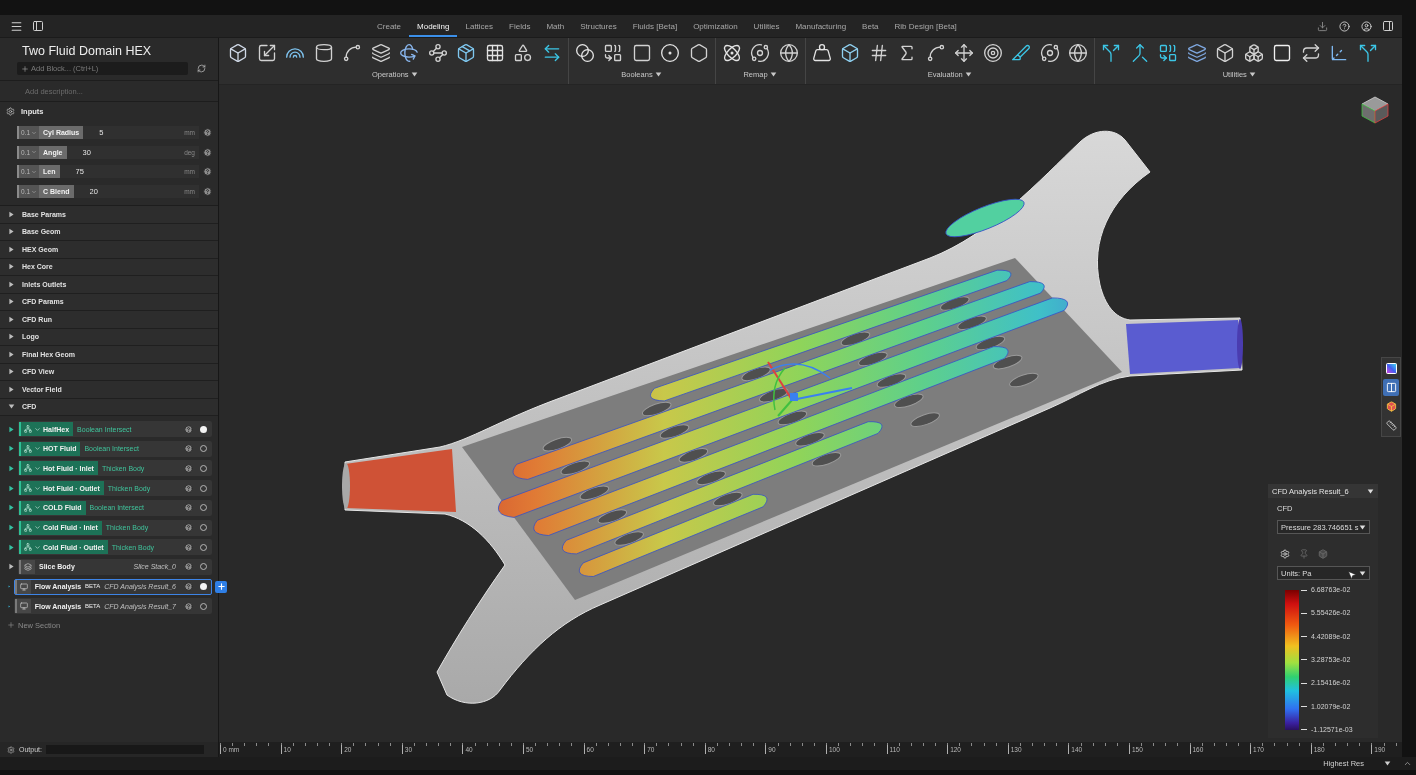  Describe the element at coordinates (964, 53) in the screenshot. I see `move-icon` at that location.